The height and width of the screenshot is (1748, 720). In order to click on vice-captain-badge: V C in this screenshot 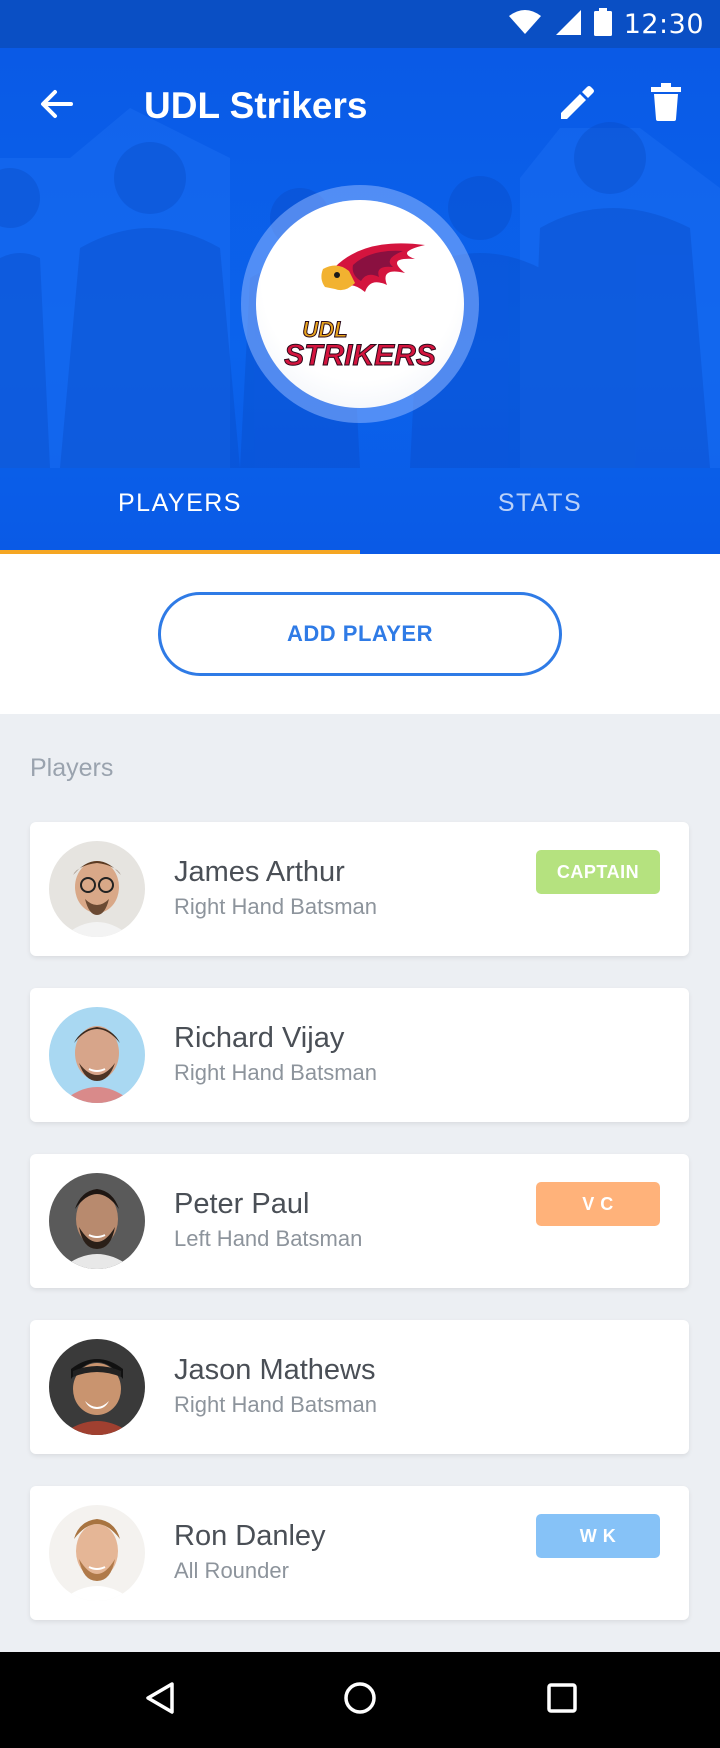, I will do `click(598, 1204)`.